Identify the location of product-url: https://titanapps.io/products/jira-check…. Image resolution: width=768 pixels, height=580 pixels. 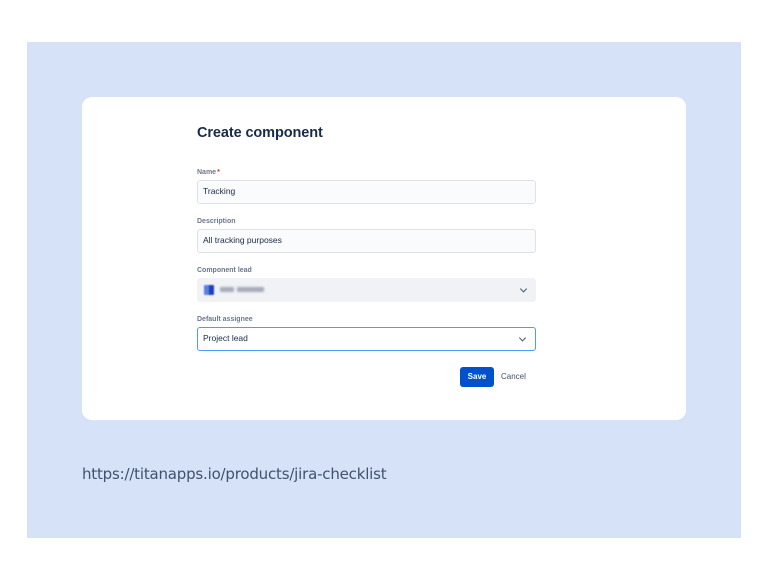
(234, 474).